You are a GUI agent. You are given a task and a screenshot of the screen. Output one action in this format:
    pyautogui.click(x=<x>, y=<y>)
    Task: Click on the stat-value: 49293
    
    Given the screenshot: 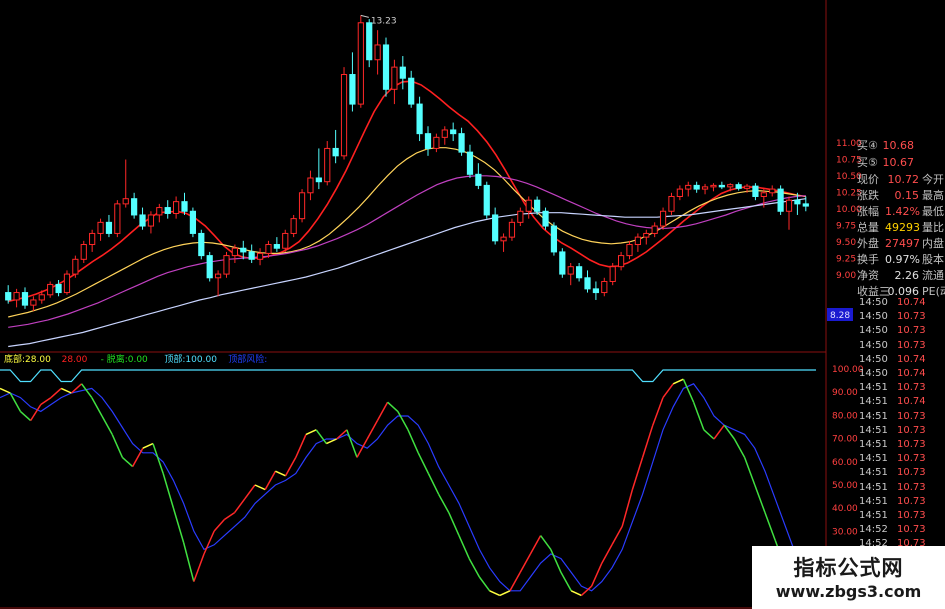 What is the action you would take?
    pyautogui.click(x=902, y=227)
    